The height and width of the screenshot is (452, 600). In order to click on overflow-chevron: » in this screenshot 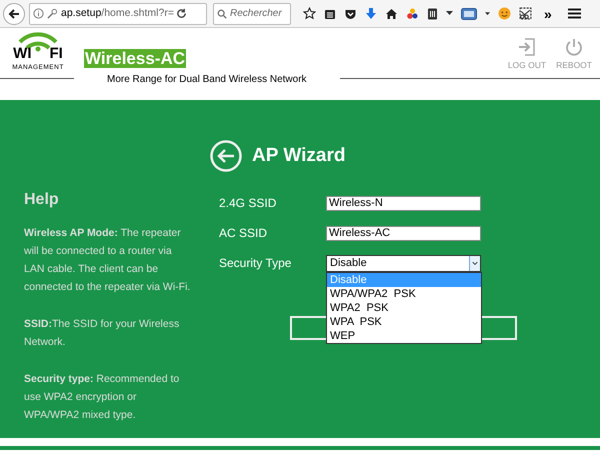, I will do `click(548, 13)`.